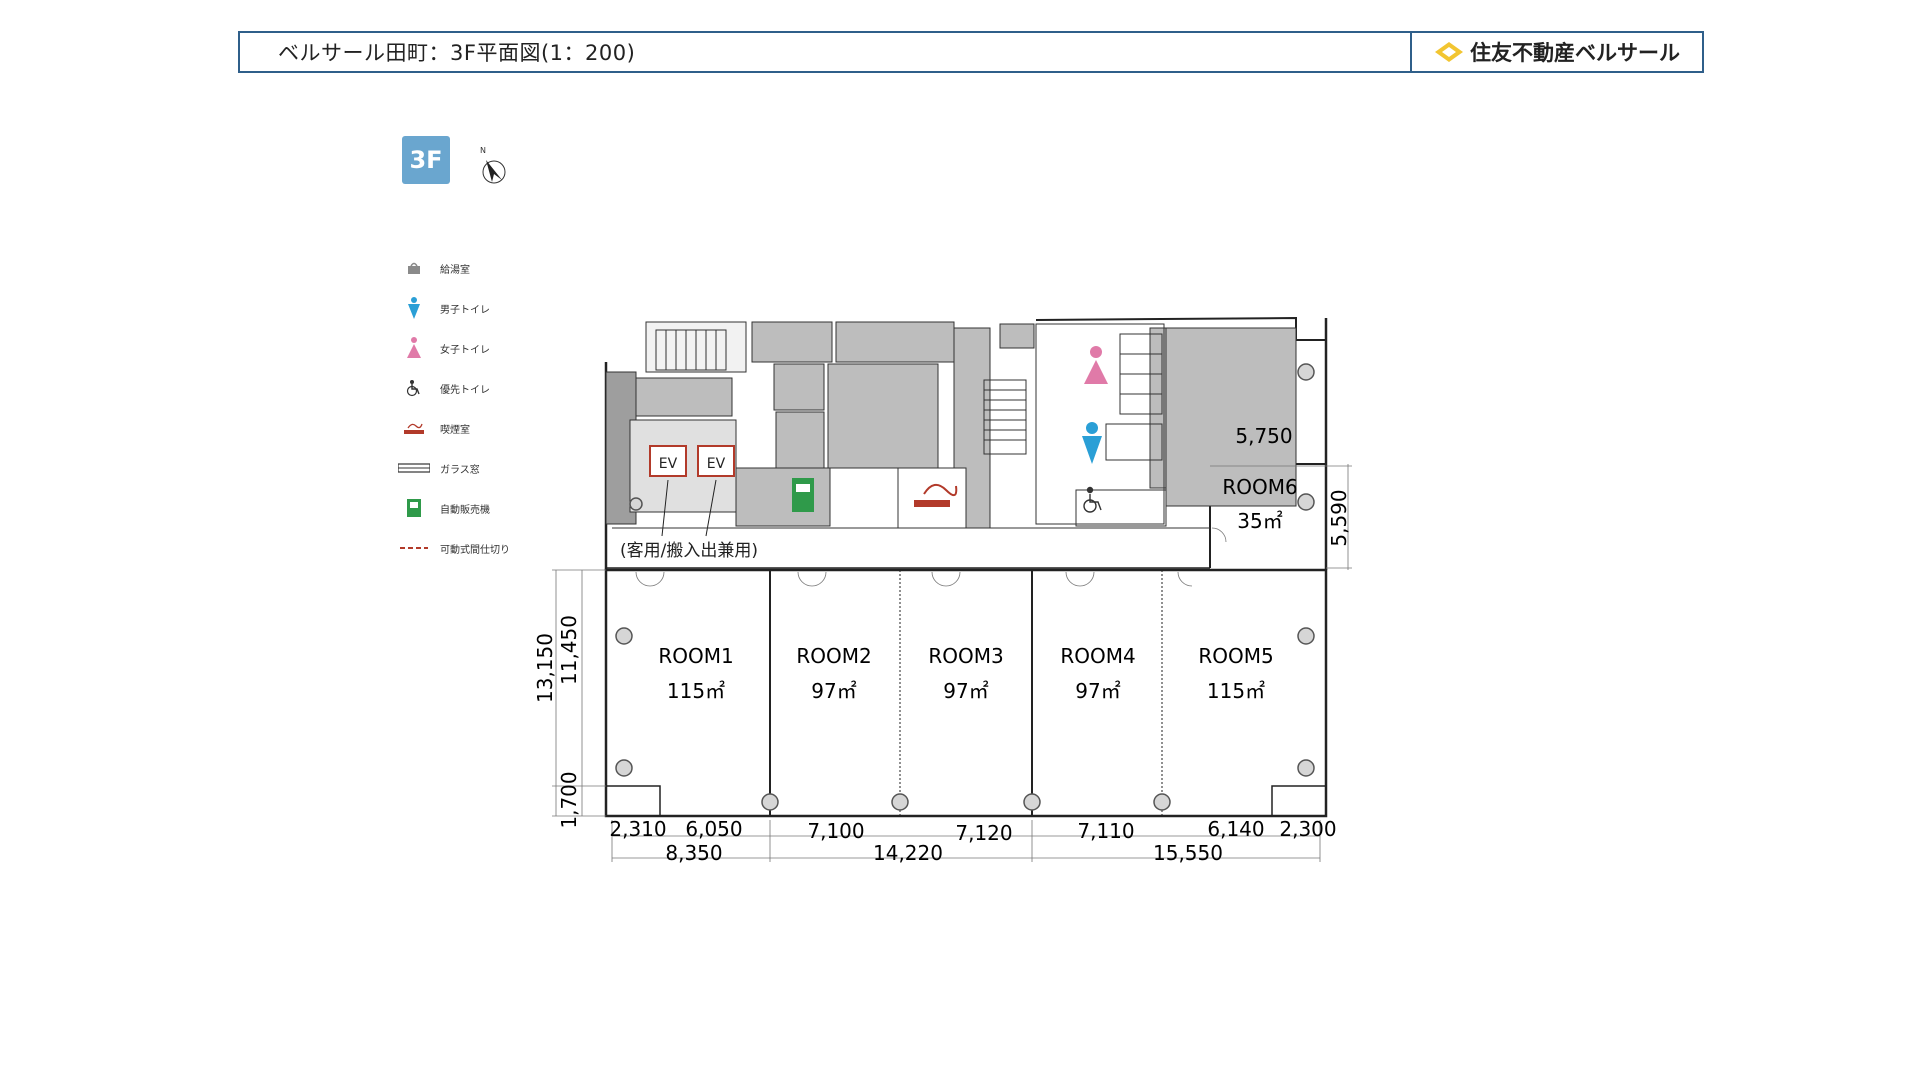  I want to click on room6-name: ROOM6, so click(1259, 487).